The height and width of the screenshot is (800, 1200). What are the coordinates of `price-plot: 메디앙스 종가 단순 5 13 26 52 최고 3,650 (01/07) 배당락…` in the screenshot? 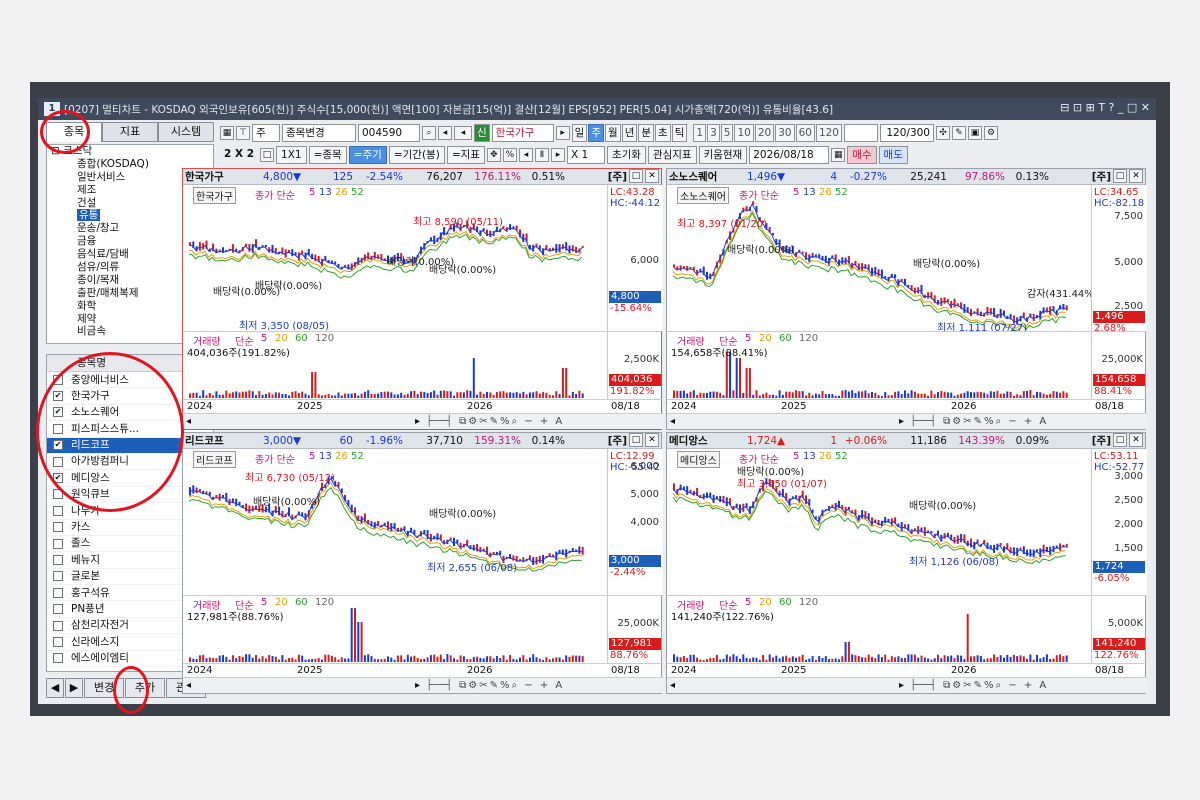 It's located at (879, 522).